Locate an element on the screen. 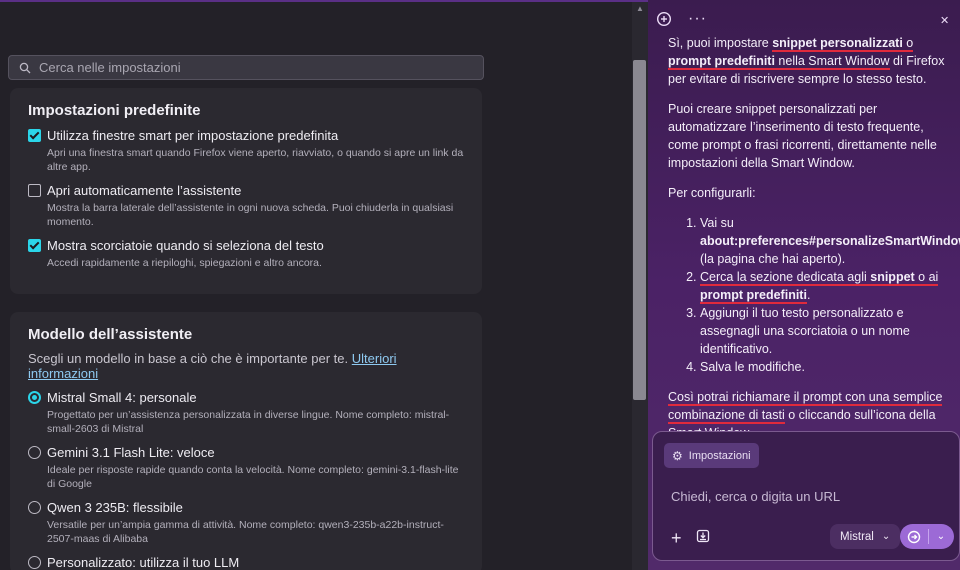  response-paragraph: Per configurarli: is located at coordinates (712, 193).